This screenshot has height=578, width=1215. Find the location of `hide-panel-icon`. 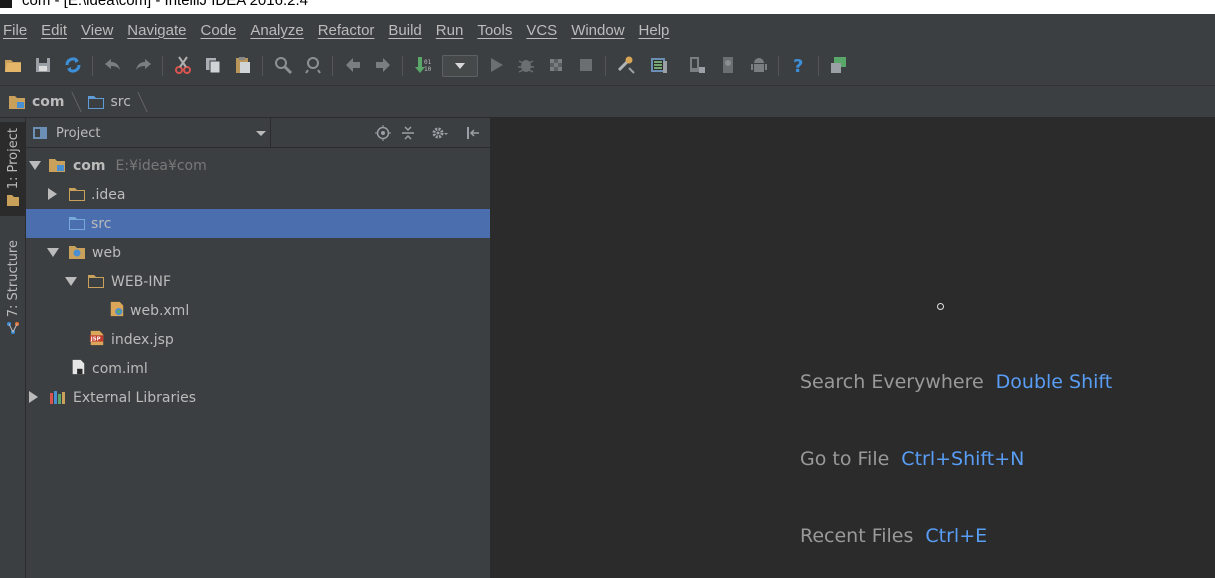

hide-panel-icon is located at coordinates (473, 133).